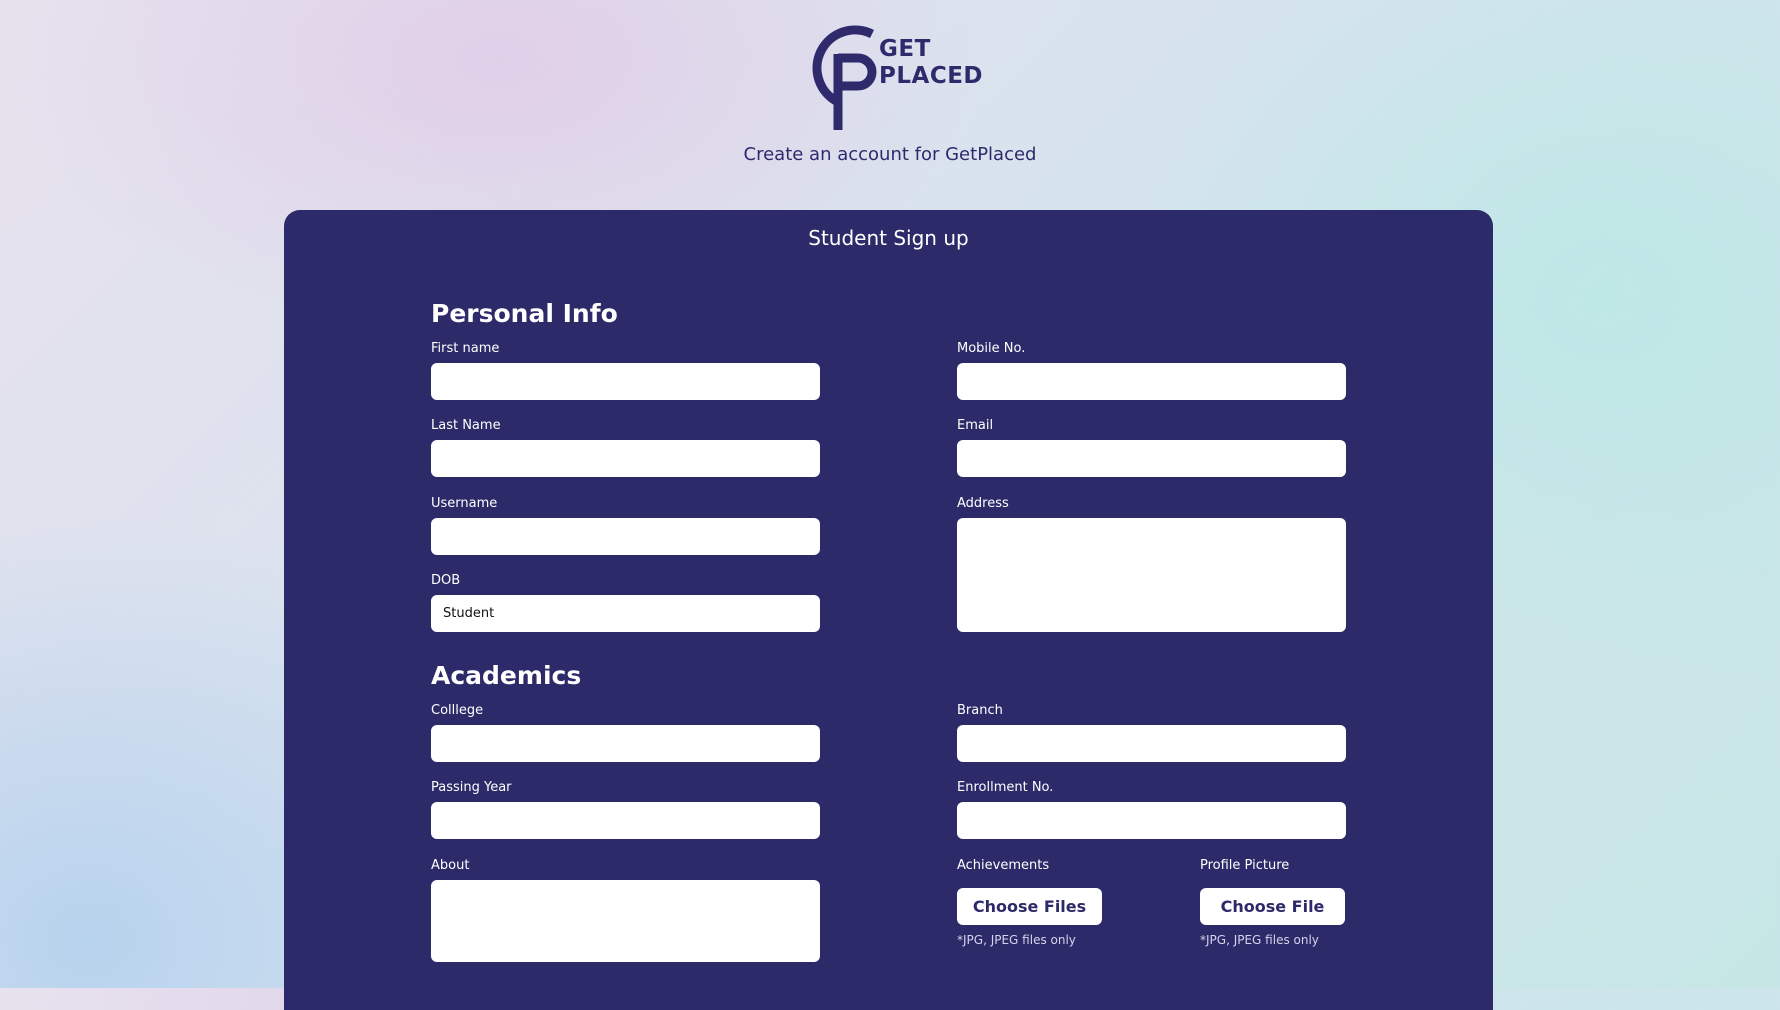 This screenshot has width=1780, height=1010. Describe the element at coordinates (471, 787) in the screenshot. I see `passing-year-label: Passing Year` at that location.